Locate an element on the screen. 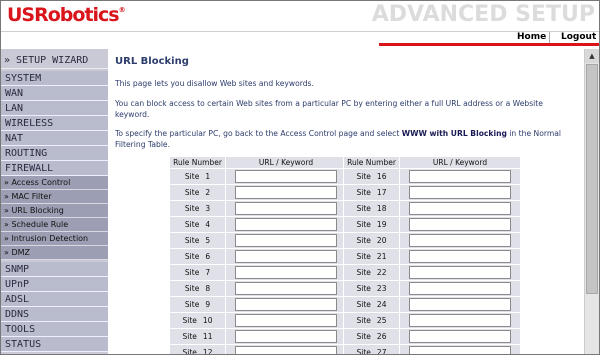 This screenshot has height=355, width=600. table-row: Site 11 is located at coordinates (258, 336).